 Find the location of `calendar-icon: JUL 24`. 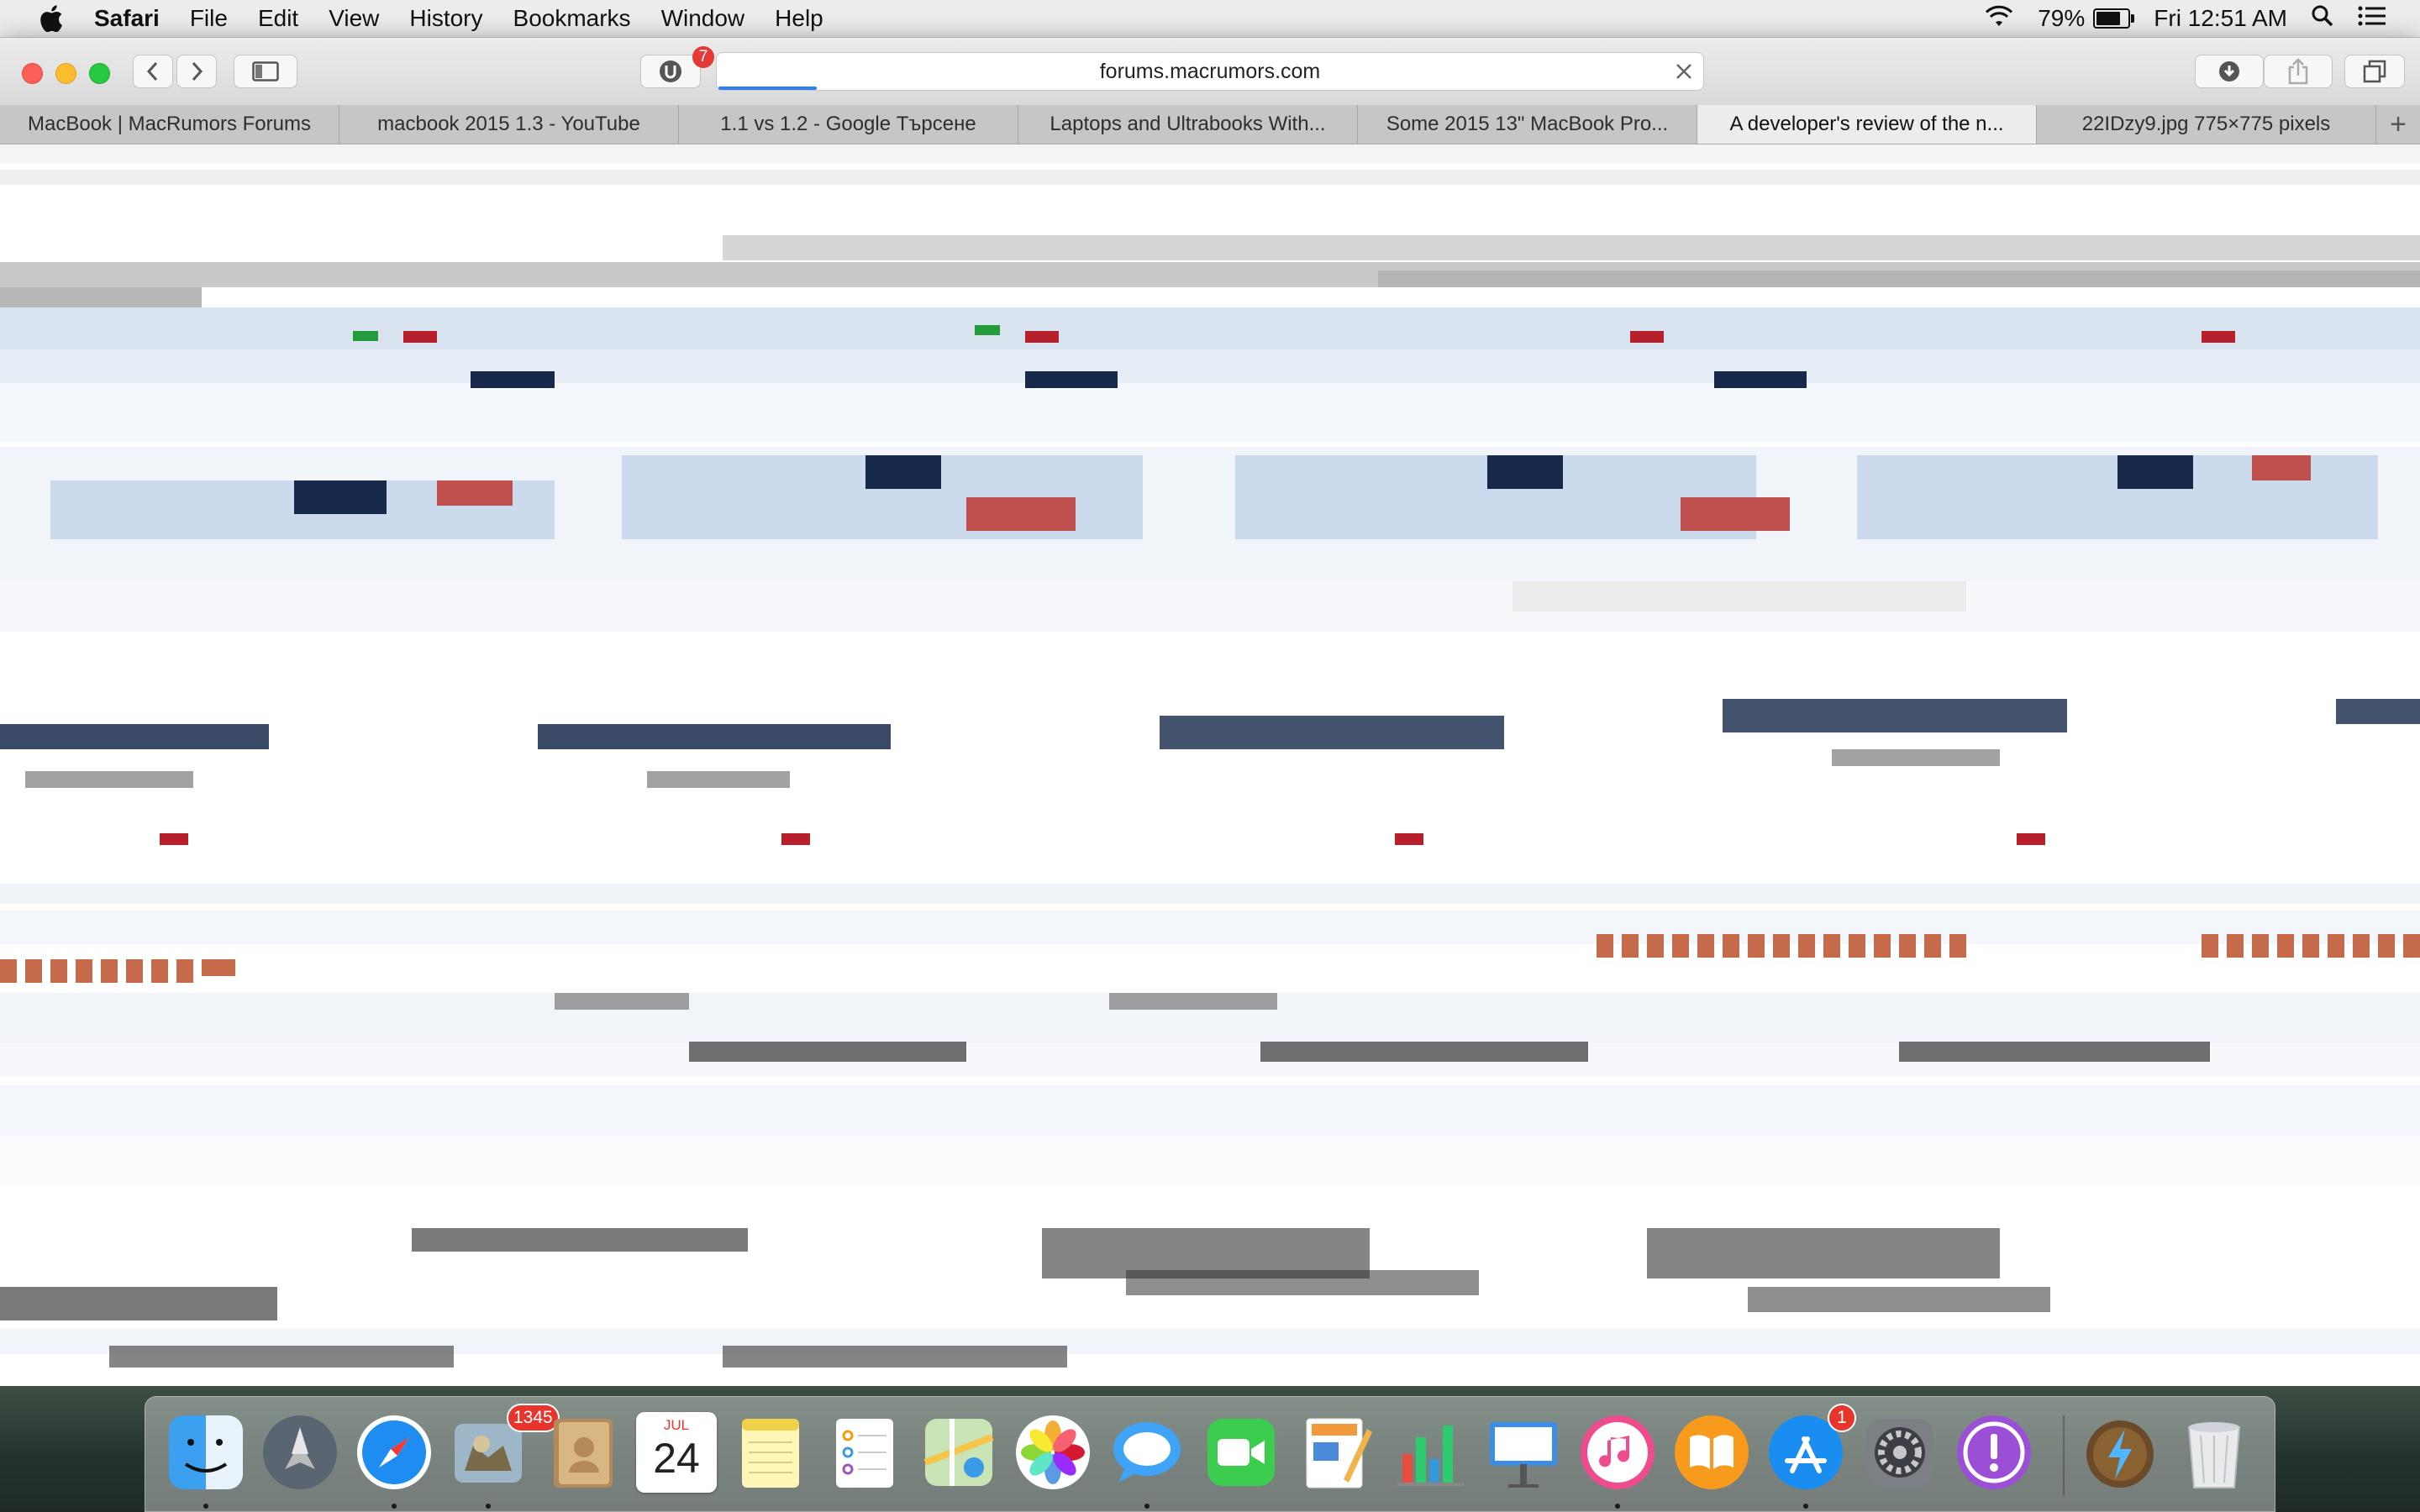

calendar-icon: JUL 24 is located at coordinates (676, 1452).